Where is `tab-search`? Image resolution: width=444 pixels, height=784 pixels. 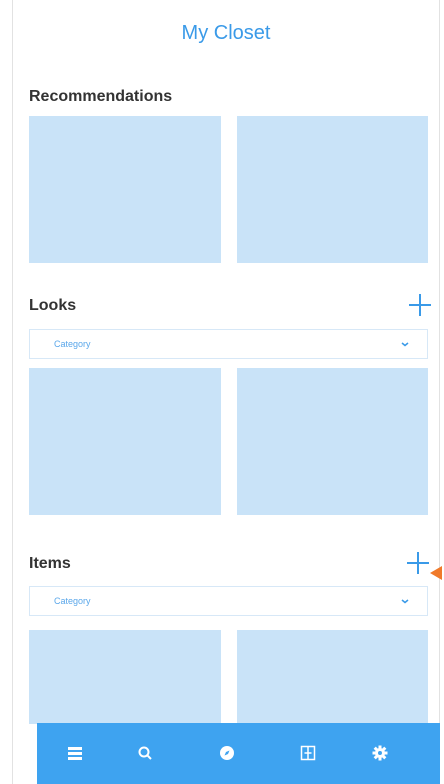
tab-search is located at coordinates (145, 753).